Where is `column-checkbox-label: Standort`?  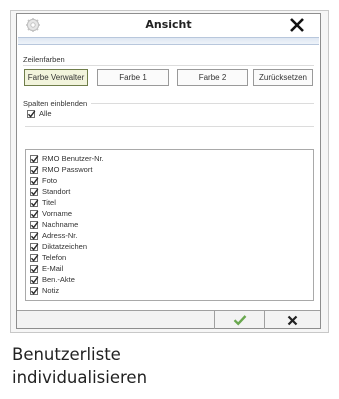
column-checkbox-label: Standort is located at coordinates (56, 191).